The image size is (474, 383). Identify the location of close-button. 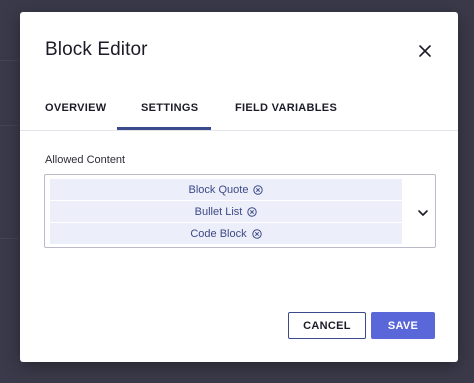
(425, 51).